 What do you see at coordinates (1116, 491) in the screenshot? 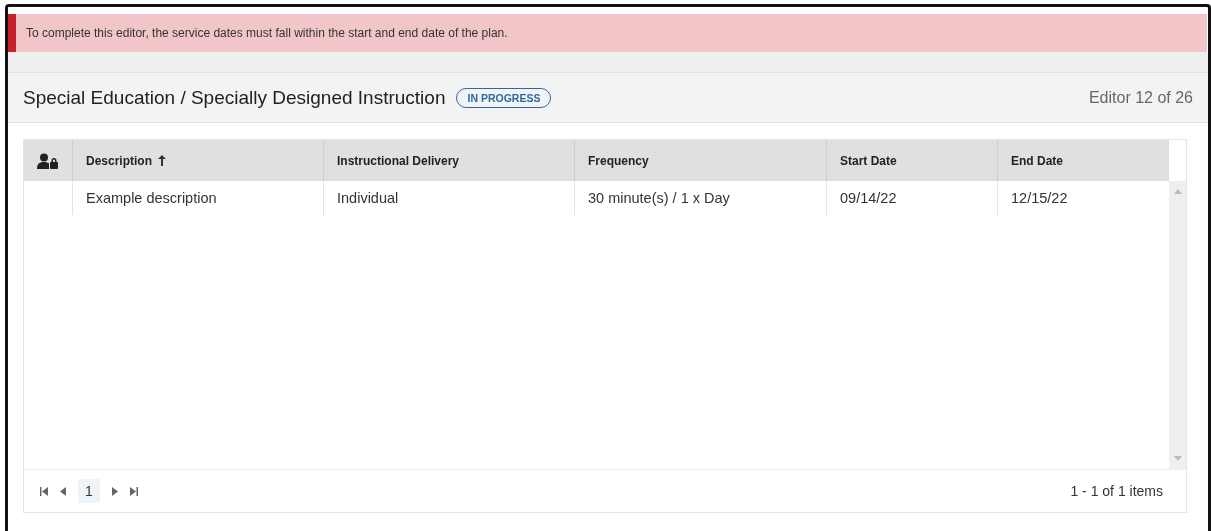
I see `pager-summary: 1 - 1 of 1 items` at bounding box center [1116, 491].